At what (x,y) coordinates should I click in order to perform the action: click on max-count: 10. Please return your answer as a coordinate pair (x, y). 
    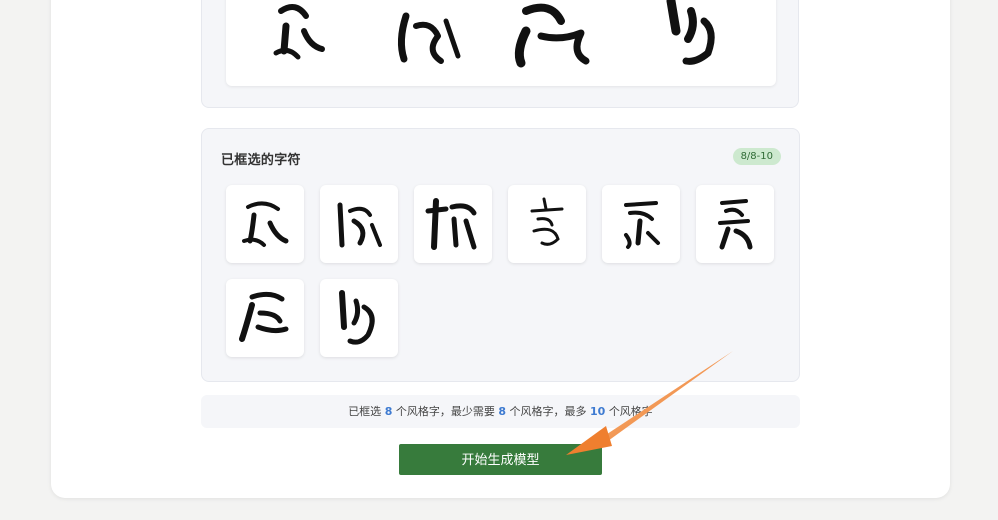
    Looking at the image, I should click on (598, 411).